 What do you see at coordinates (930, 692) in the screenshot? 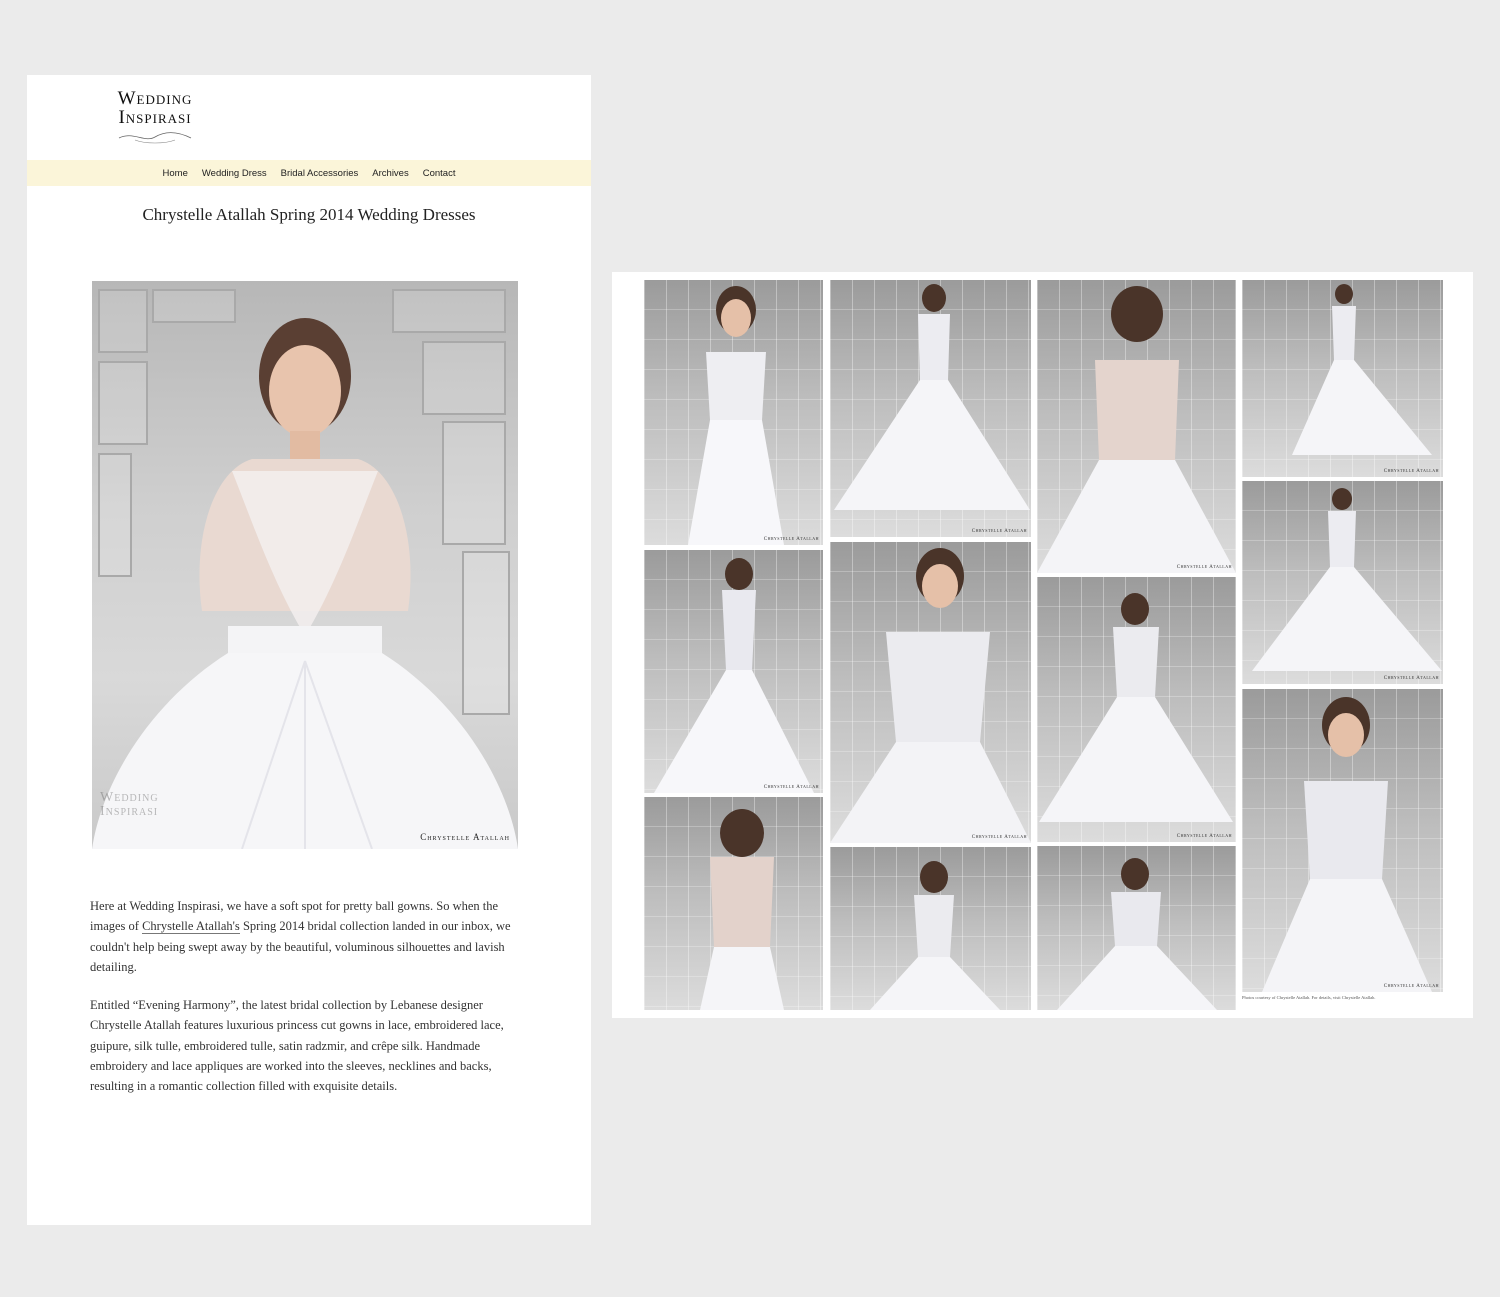
I see `gallery-photo-5: Chrystelle Atallah` at bounding box center [930, 692].